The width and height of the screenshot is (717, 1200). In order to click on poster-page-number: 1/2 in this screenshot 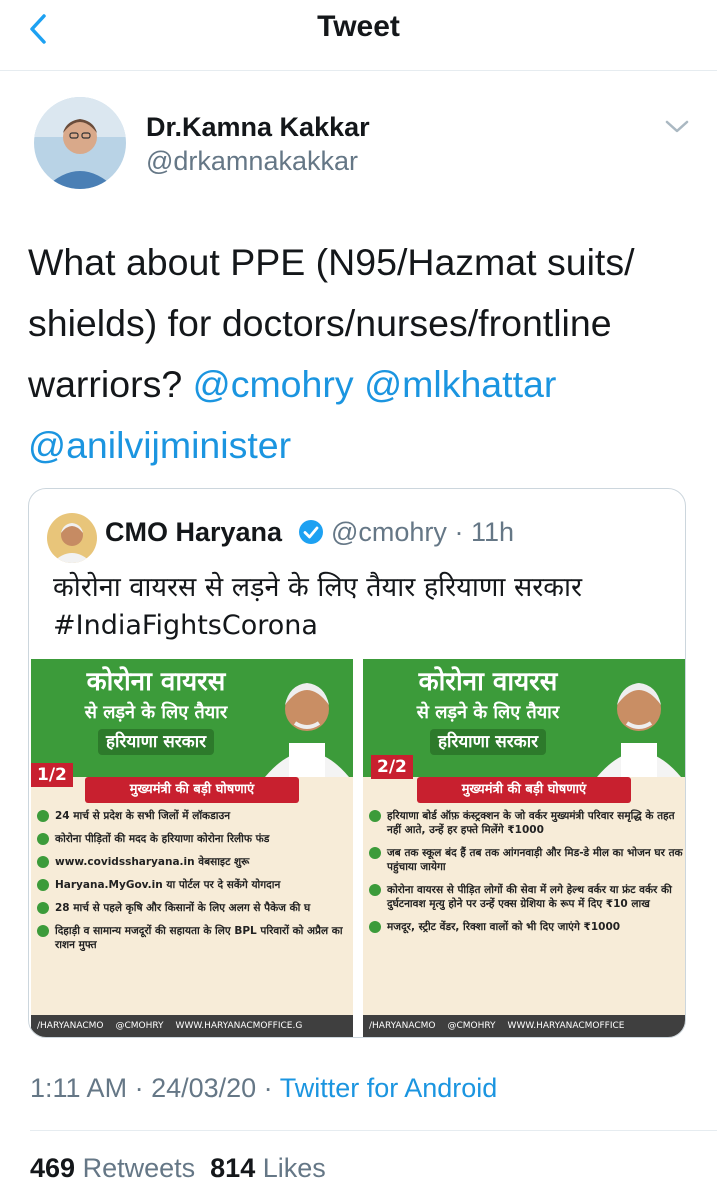, I will do `click(52, 775)`.